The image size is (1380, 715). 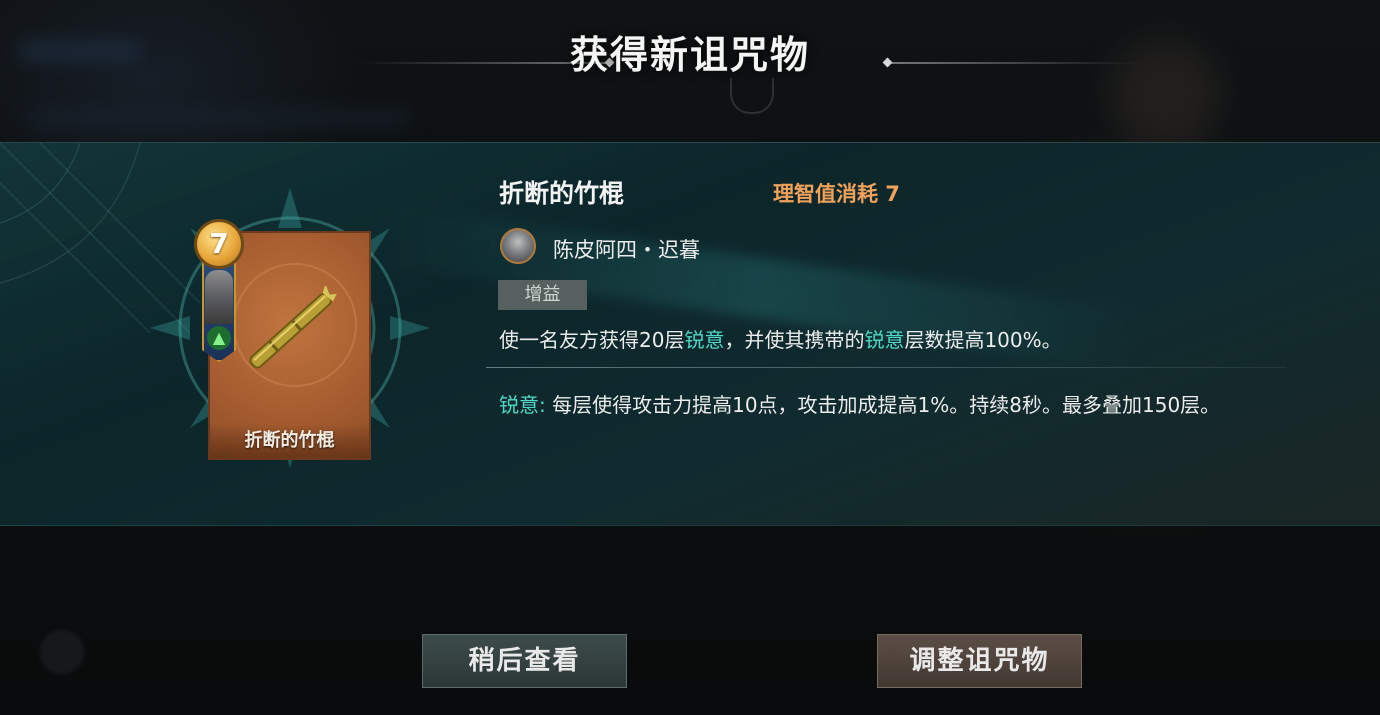 I want to click on item-title: 折断的竹棍, so click(x=562, y=193).